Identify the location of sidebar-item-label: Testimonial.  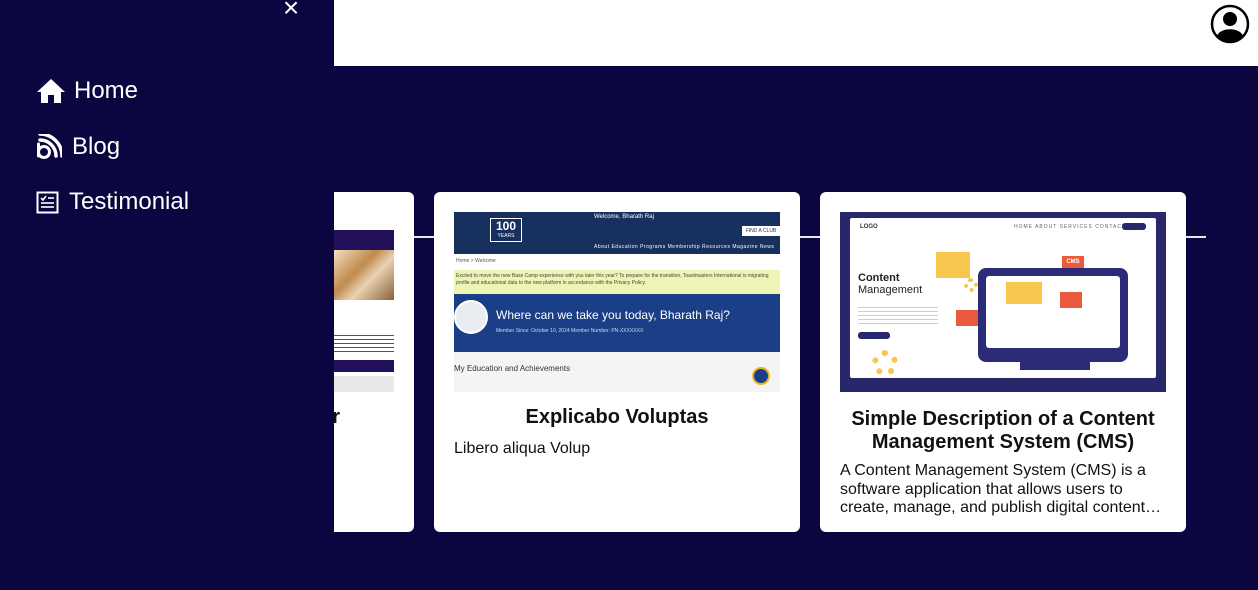
(129, 201).